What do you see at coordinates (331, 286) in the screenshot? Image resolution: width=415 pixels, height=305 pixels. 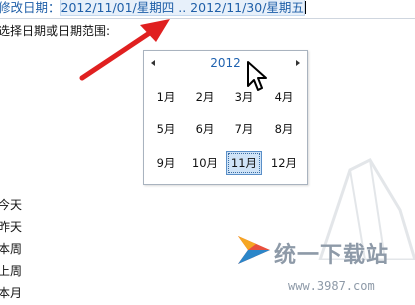 I see `watermark-url: www.3987.com` at bounding box center [331, 286].